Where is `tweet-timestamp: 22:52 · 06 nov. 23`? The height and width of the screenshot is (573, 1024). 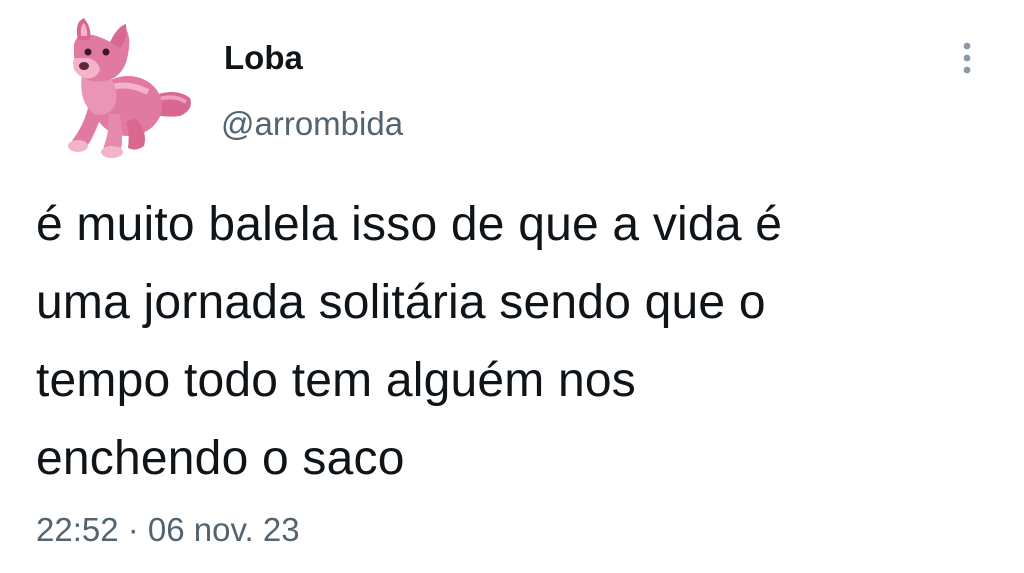
tweet-timestamp: 22:52 · 06 nov. 23 is located at coordinates (168, 530).